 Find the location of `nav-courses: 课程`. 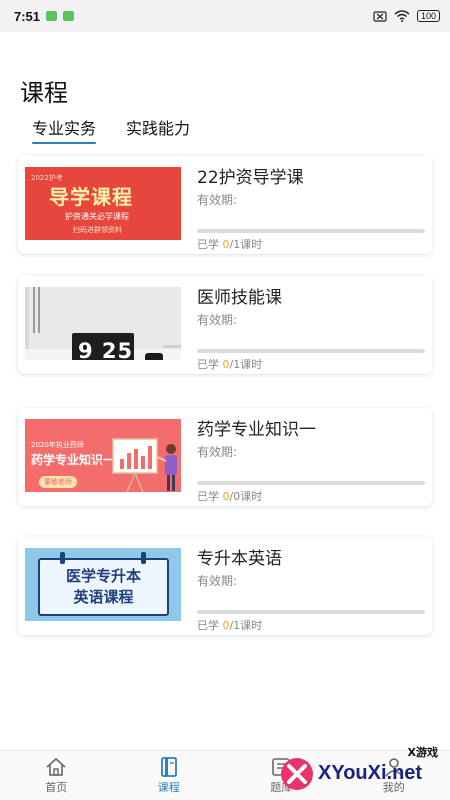

nav-courses: 课程 is located at coordinates (169, 775).